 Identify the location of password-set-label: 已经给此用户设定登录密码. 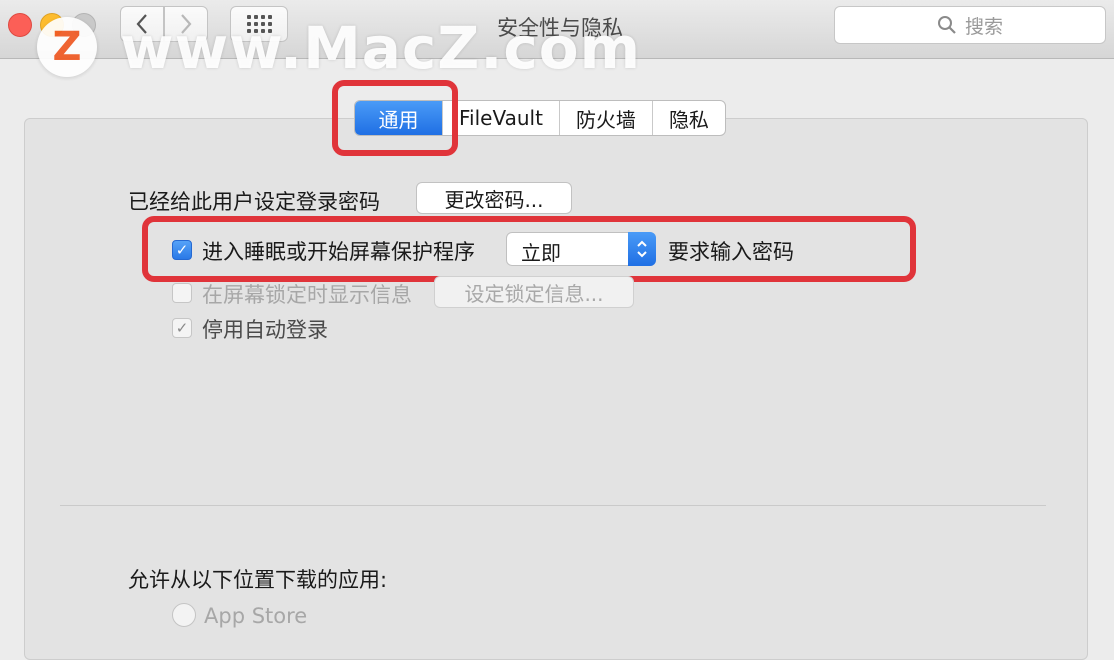
(254, 202).